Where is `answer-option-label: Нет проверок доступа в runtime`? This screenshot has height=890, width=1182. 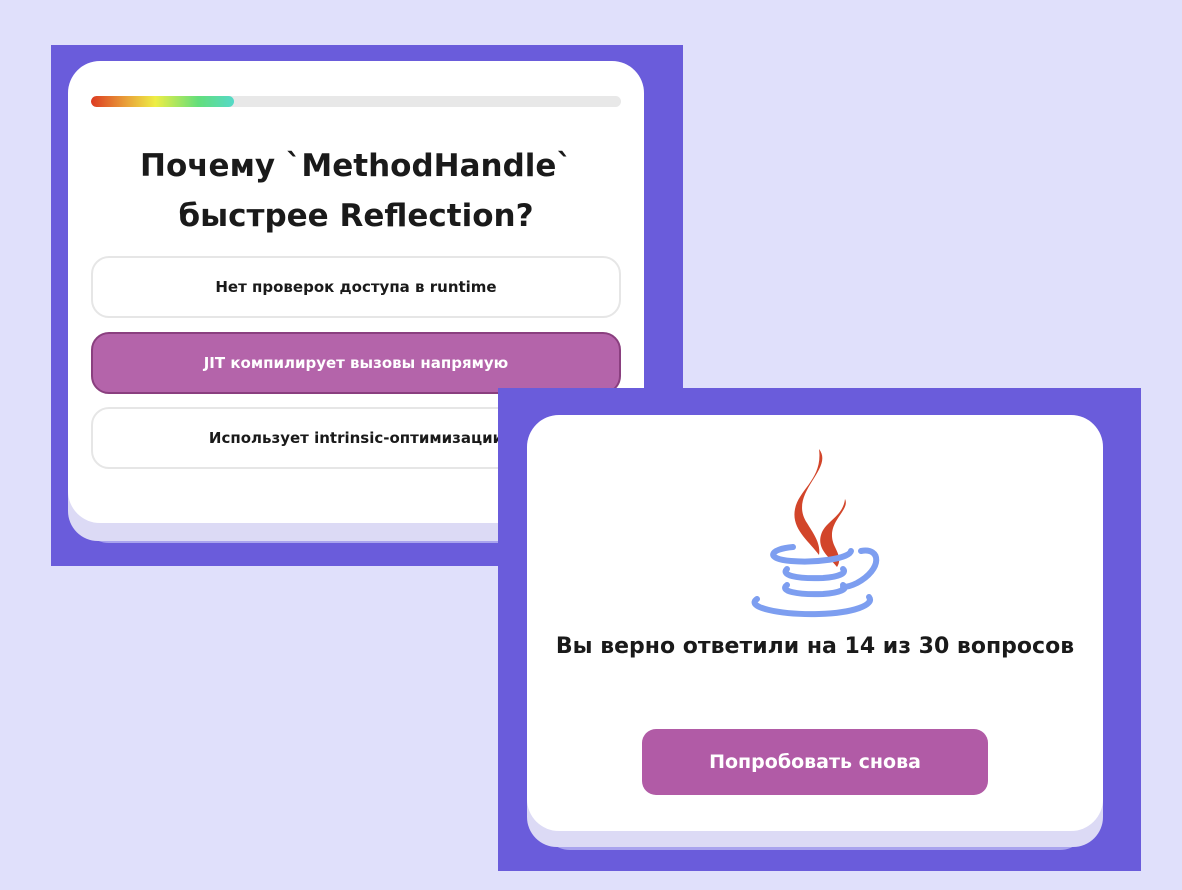 answer-option-label: Нет проверок доступа в runtime is located at coordinates (356, 287).